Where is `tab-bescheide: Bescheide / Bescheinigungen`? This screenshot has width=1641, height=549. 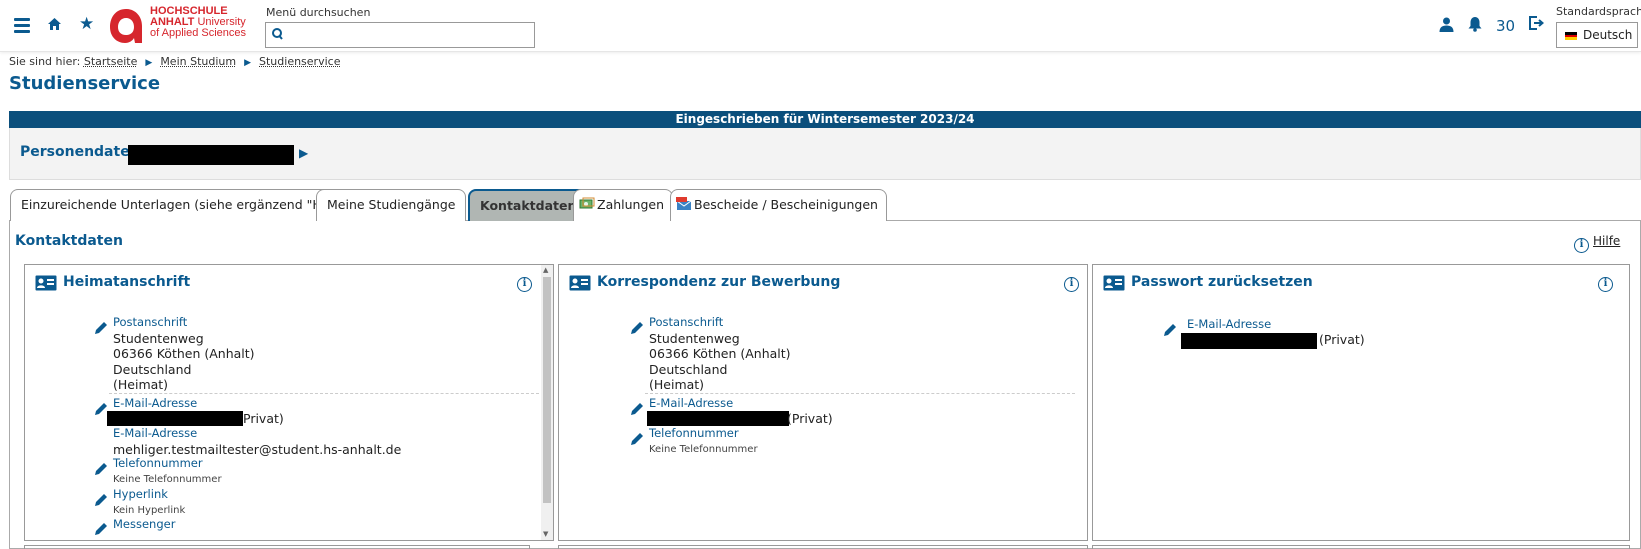 tab-bescheide: Bescheide / Bescheinigungen is located at coordinates (778, 205).